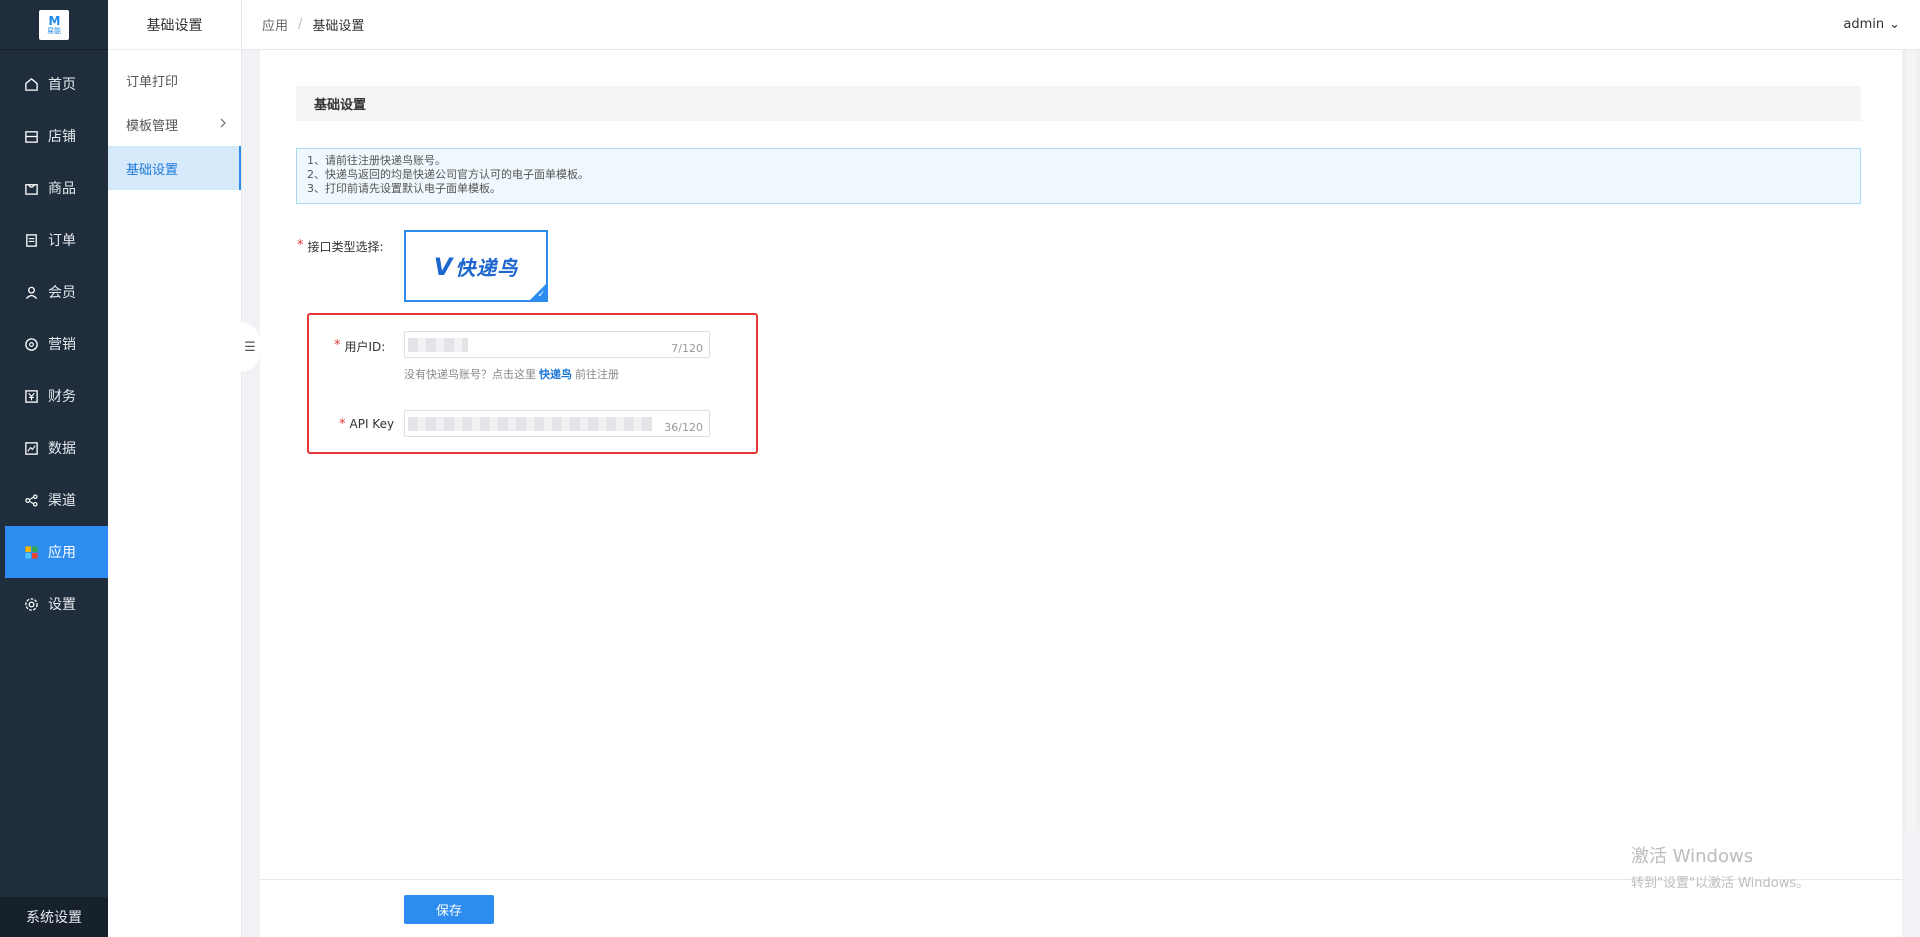  What do you see at coordinates (152, 82) in the screenshot?
I see `submenu-item-label: 订单打印` at bounding box center [152, 82].